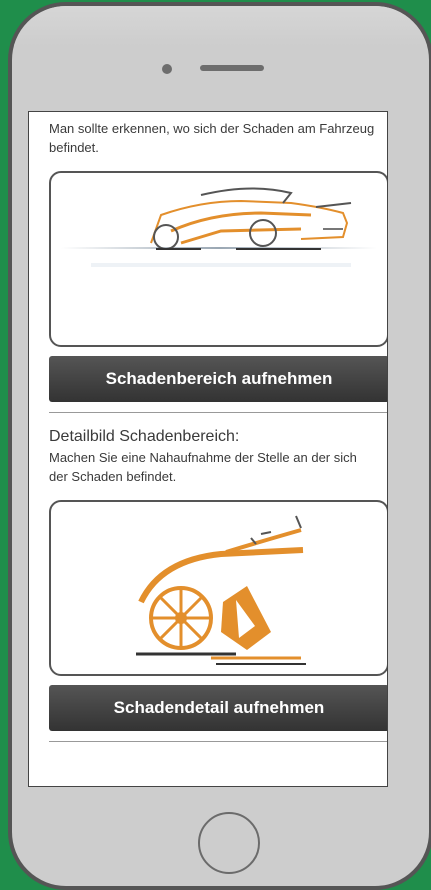 The width and height of the screenshot is (431, 890). What do you see at coordinates (167, 69) in the screenshot?
I see `front-camera-icon` at bounding box center [167, 69].